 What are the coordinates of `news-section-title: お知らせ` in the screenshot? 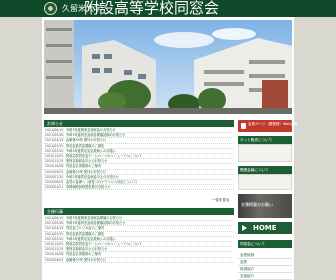 It's located at (139, 123).